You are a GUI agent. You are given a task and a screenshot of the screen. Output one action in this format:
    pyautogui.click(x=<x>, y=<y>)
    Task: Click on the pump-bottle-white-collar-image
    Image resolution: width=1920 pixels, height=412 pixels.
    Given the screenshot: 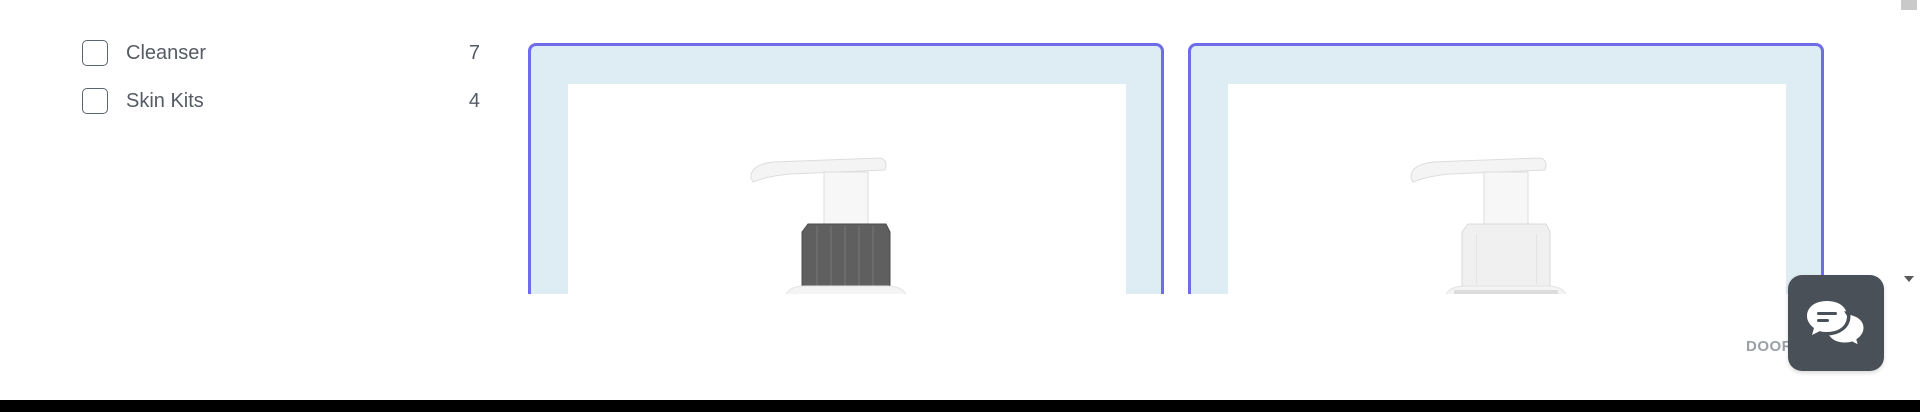 What is the action you would take?
    pyautogui.click(x=1507, y=189)
    